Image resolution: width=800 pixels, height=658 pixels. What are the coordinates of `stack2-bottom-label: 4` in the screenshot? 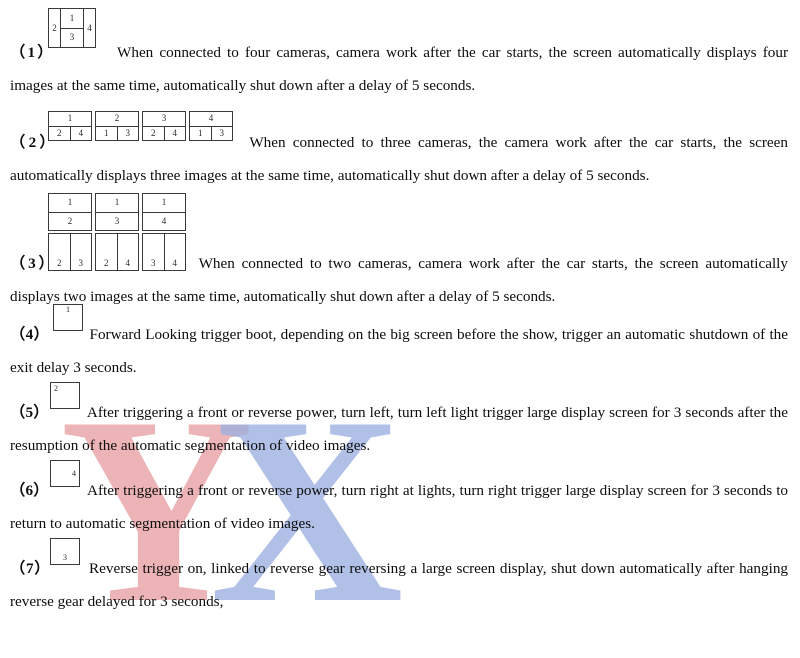 It's located at (164, 220).